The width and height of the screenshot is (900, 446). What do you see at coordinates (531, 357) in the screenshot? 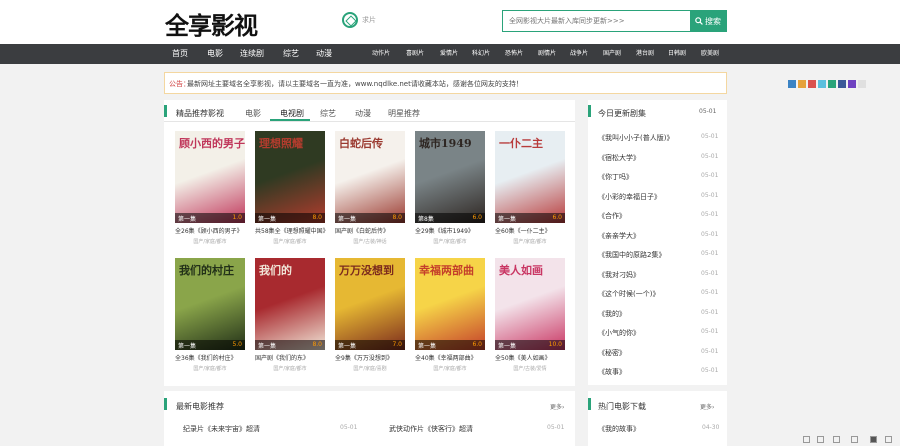
I see `card-title: 全50集《美人如画》` at bounding box center [531, 357].